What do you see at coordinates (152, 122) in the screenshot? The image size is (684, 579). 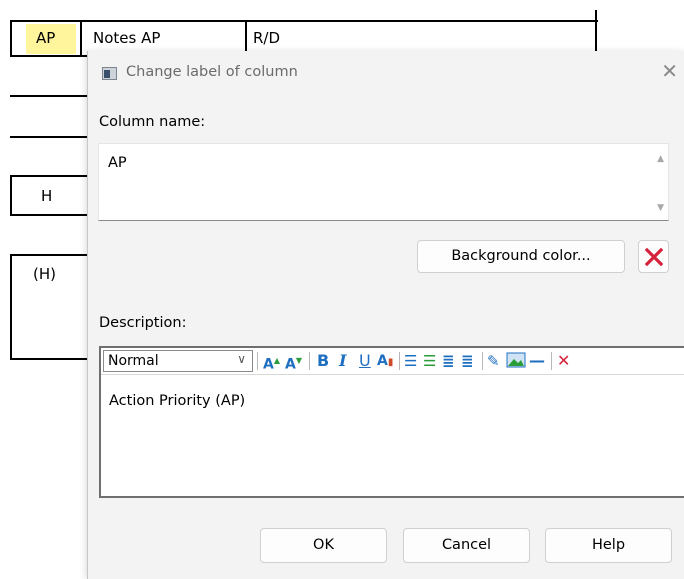 I see `column-name-label: Column name:` at bounding box center [152, 122].